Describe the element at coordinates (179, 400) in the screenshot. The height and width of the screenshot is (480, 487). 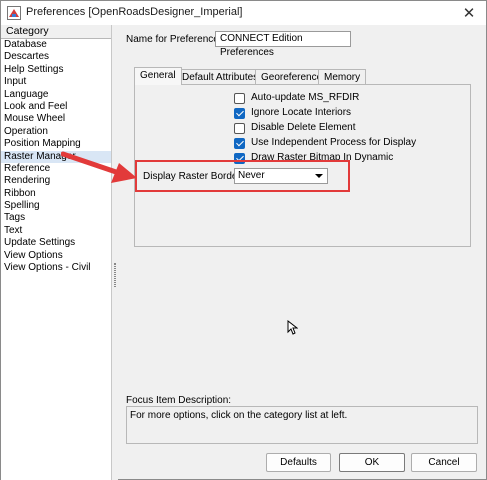
I see `focus-description-label: Focus Item Description:` at that location.